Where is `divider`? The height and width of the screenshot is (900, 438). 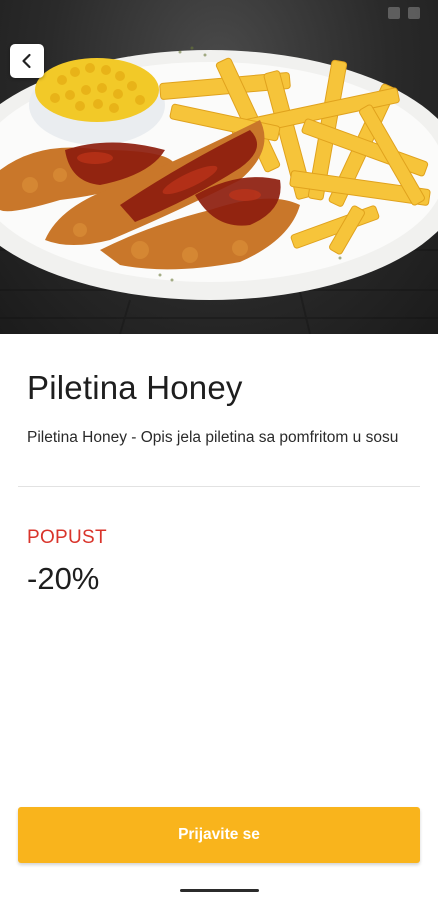 divider is located at coordinates (219, 486).